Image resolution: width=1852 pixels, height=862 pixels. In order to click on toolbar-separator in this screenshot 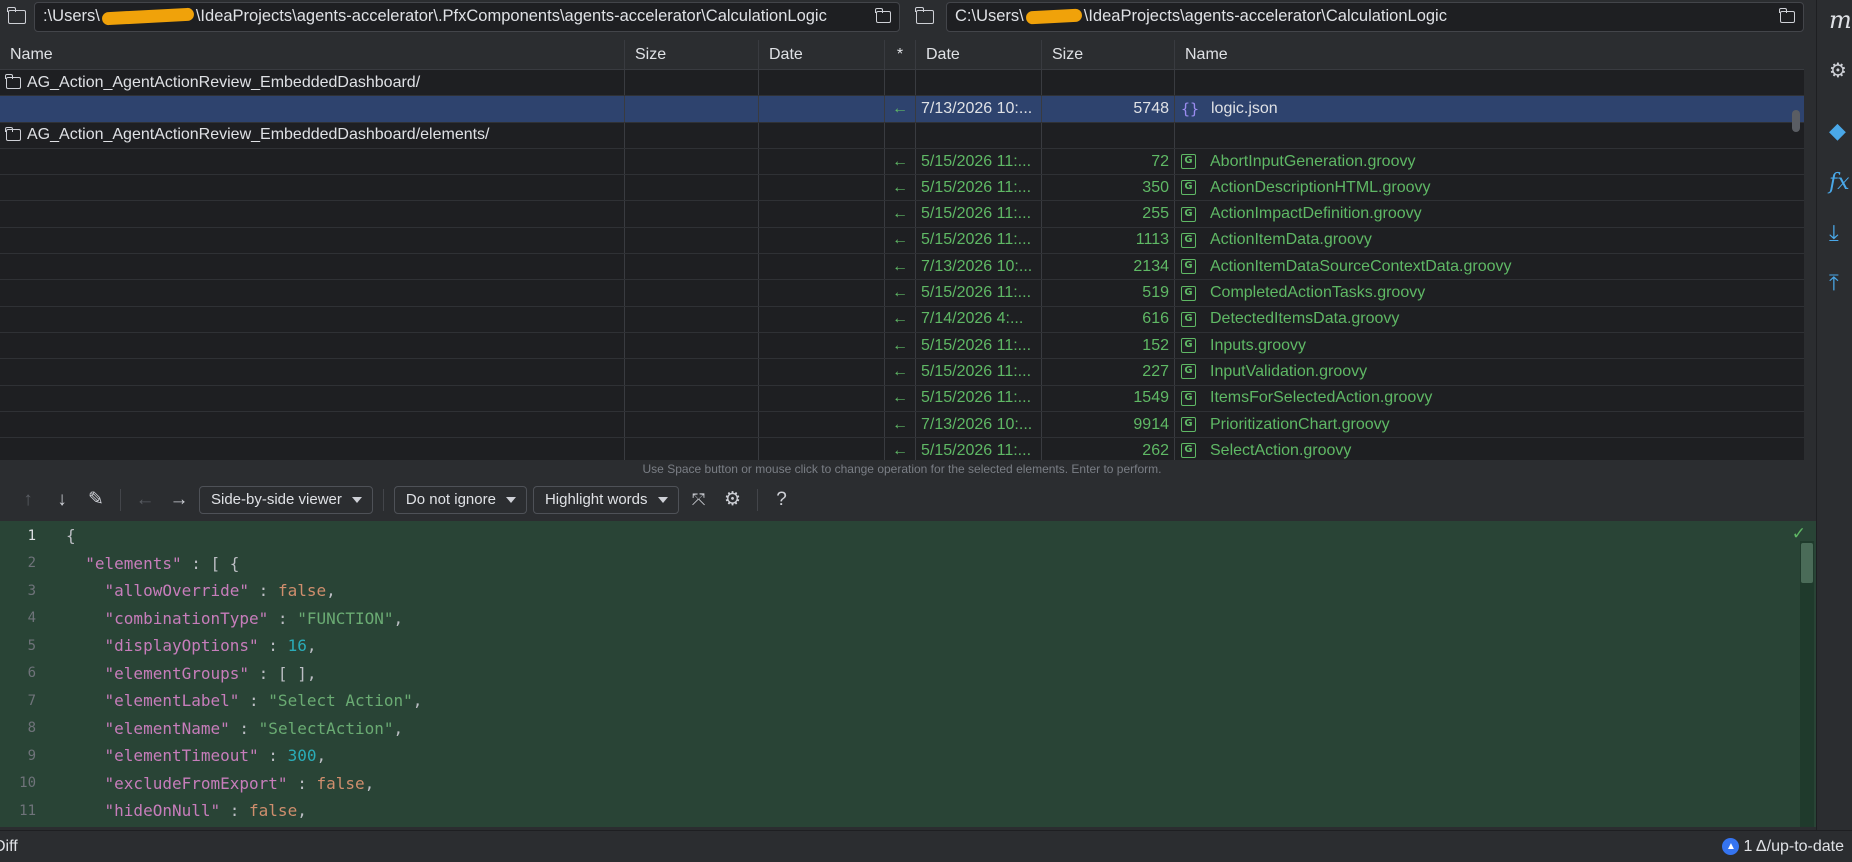, I will do `click(120, 499)`.